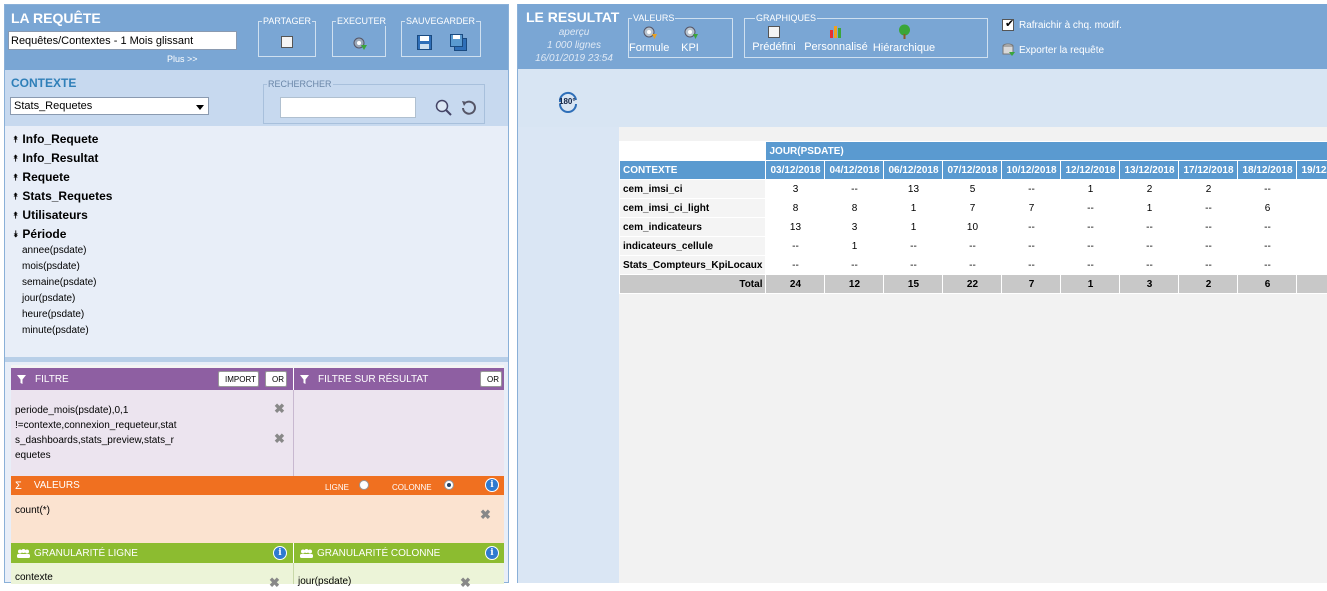 This screenshot has width=1327, height=591. Describe the element at coordinates (53, 314) in the screenshot. I see `tree-leaf: heure(psdate)` at that location.